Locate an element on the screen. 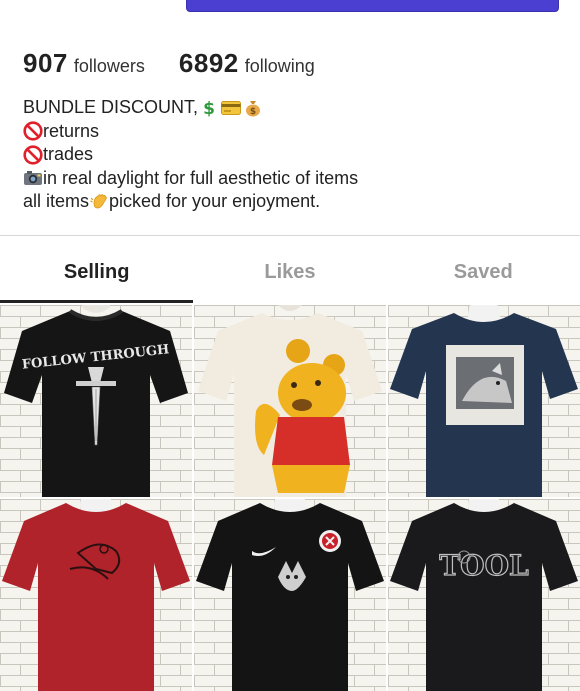 This screenshot has width=580, height=691. bio-line: trades is located at coordinates (190, 155).